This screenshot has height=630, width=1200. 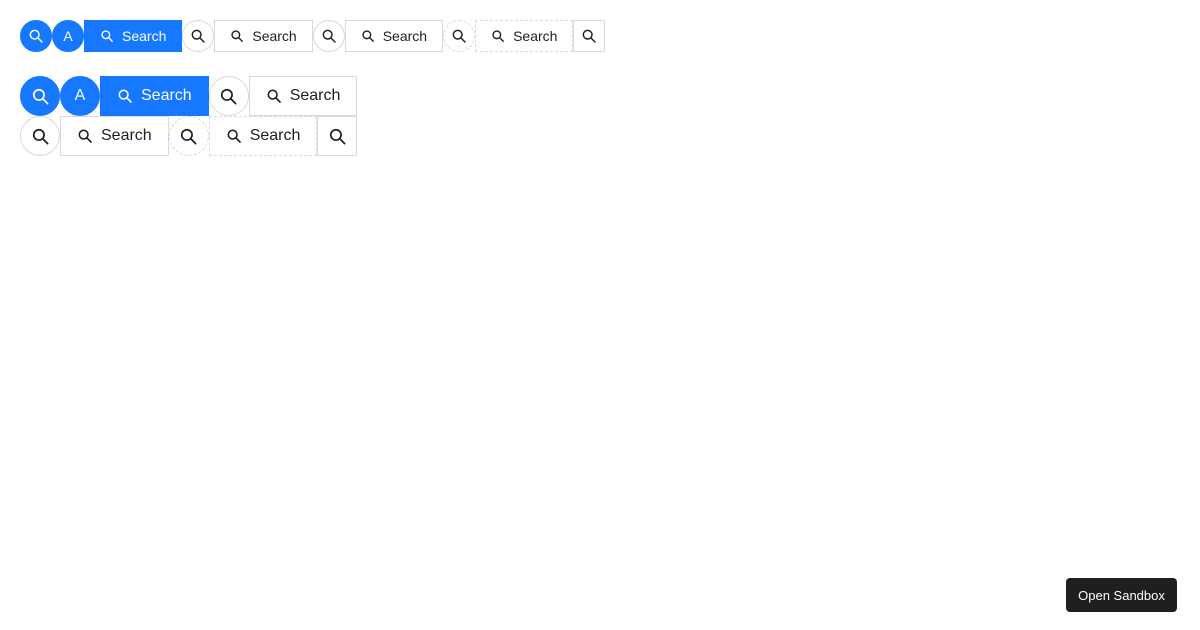 I want to click on default-circle-search-button-large, so click(x=228, y=96).